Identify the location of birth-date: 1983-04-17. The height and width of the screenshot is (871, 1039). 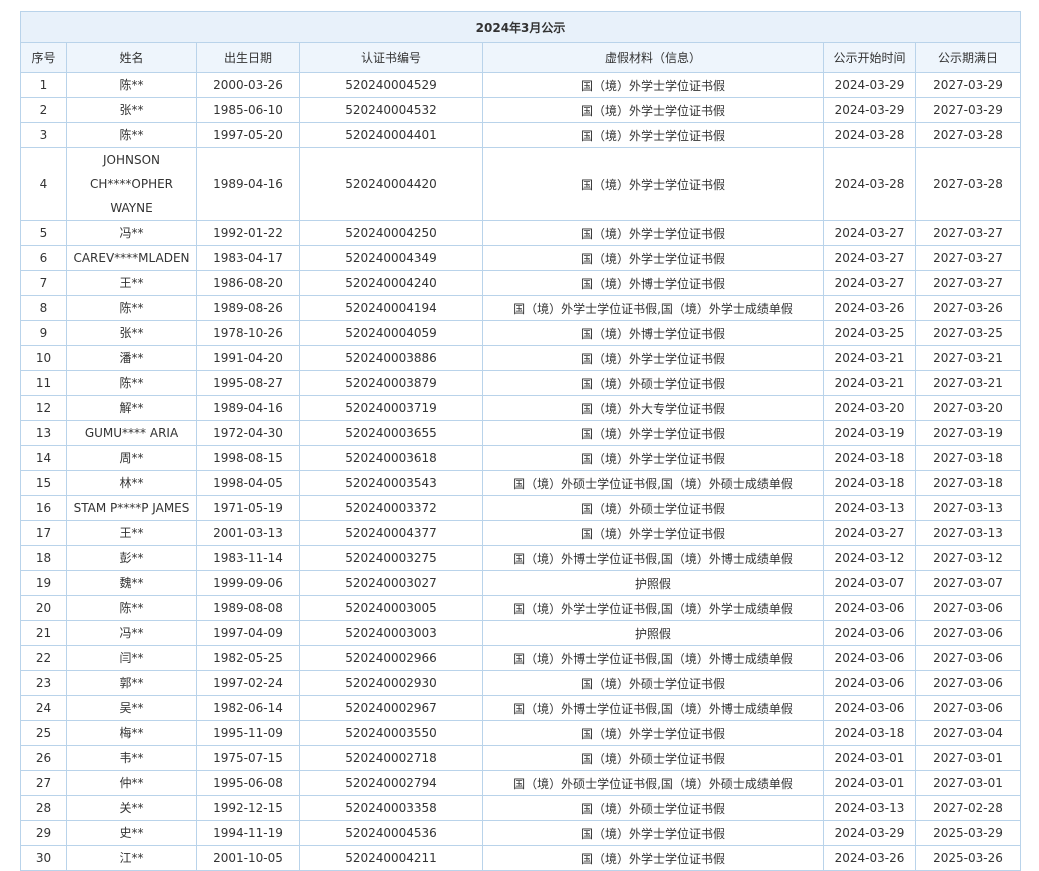
(248, 258).